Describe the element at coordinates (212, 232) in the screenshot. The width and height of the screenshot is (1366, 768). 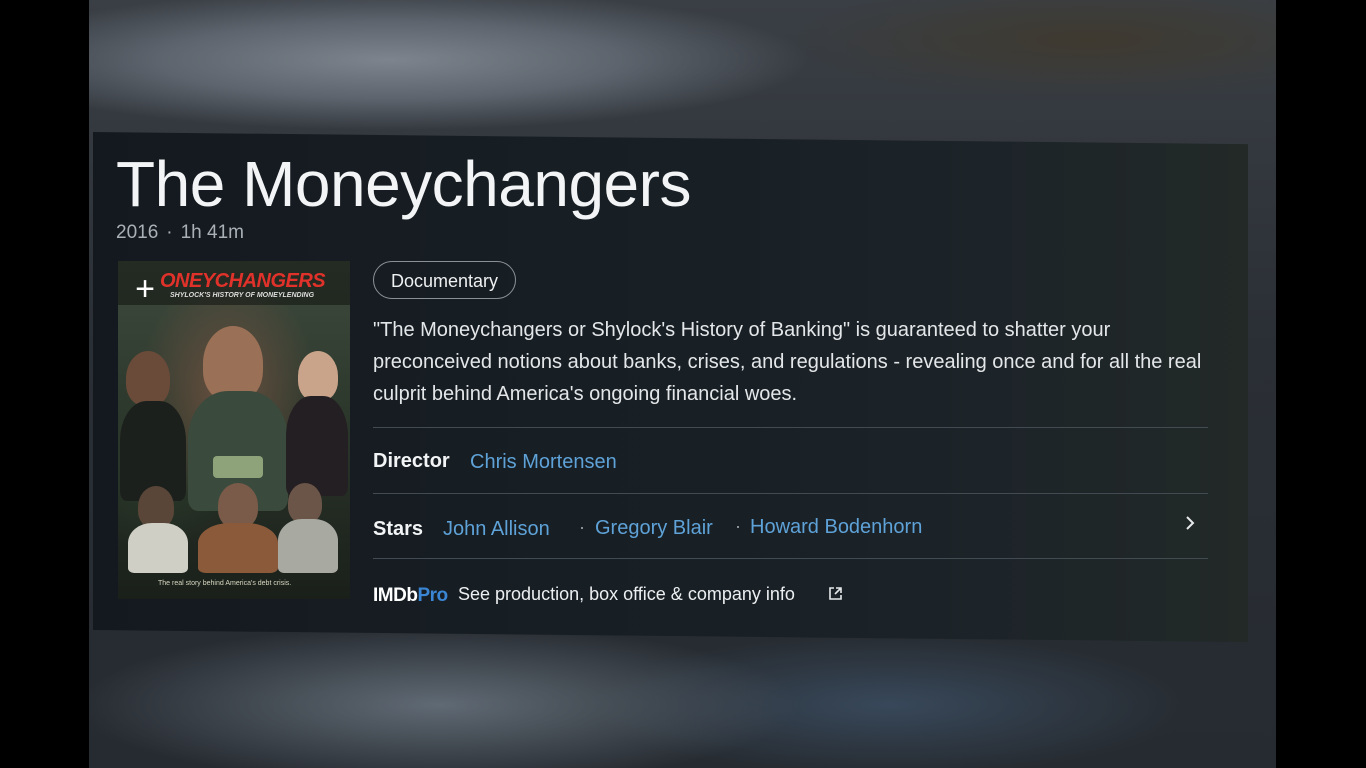
I see `runtime: 1h 41m` at that location.